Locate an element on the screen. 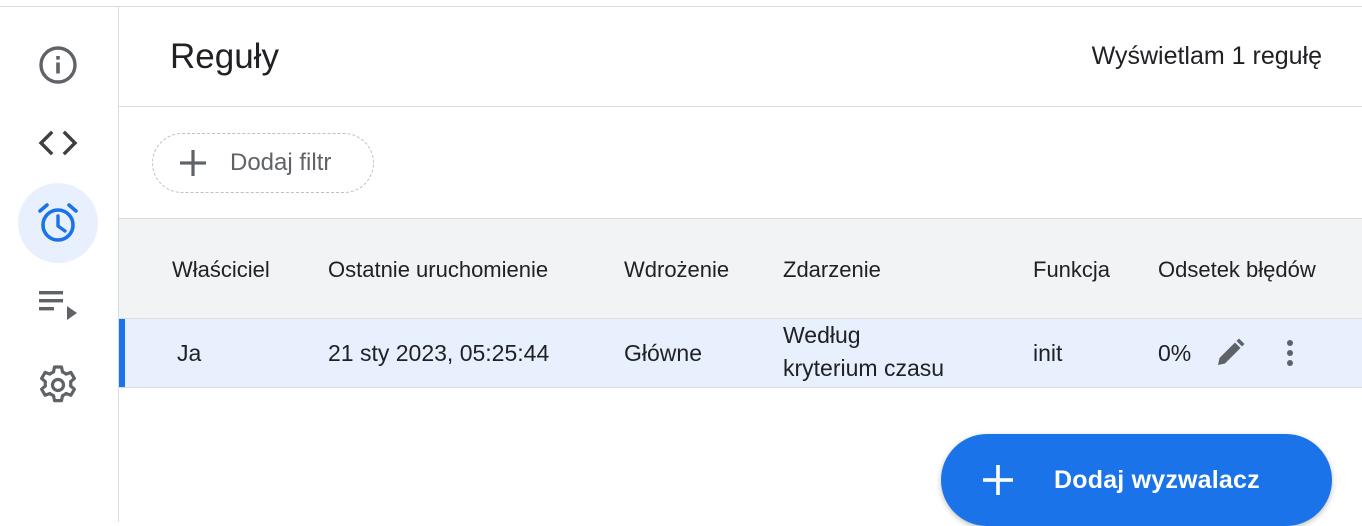  code-icon is located at coordinates (58, 143).